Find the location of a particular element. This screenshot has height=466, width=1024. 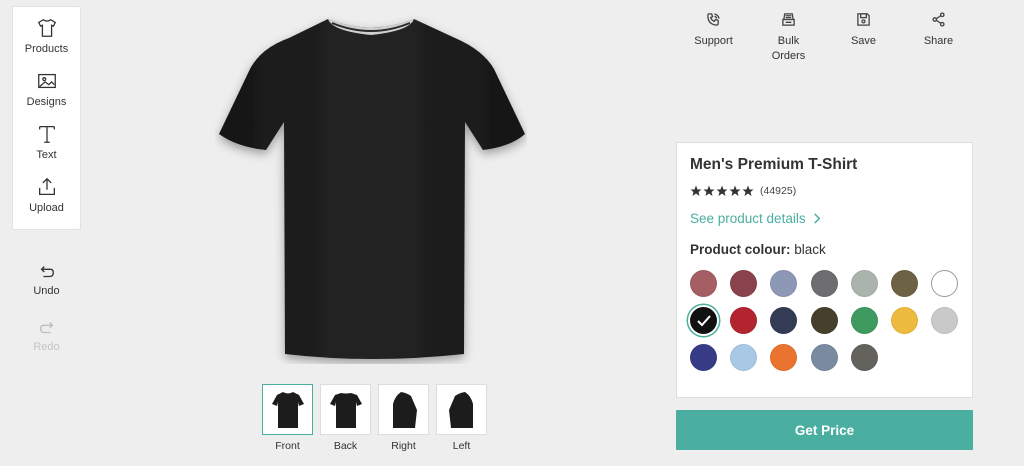

redo-button: Redo is located at coordinates (46, 336).